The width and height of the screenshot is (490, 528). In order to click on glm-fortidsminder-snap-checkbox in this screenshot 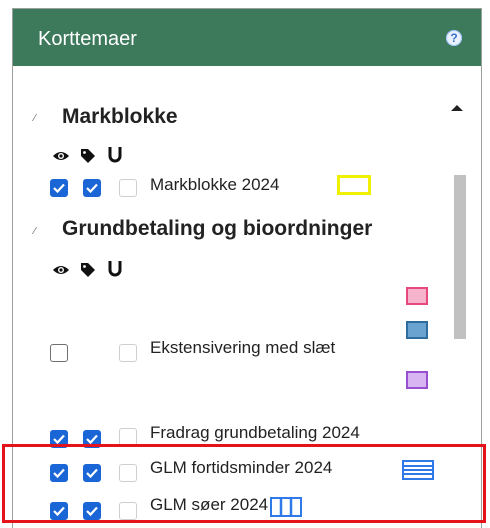, I will do `click(128, 473)`.